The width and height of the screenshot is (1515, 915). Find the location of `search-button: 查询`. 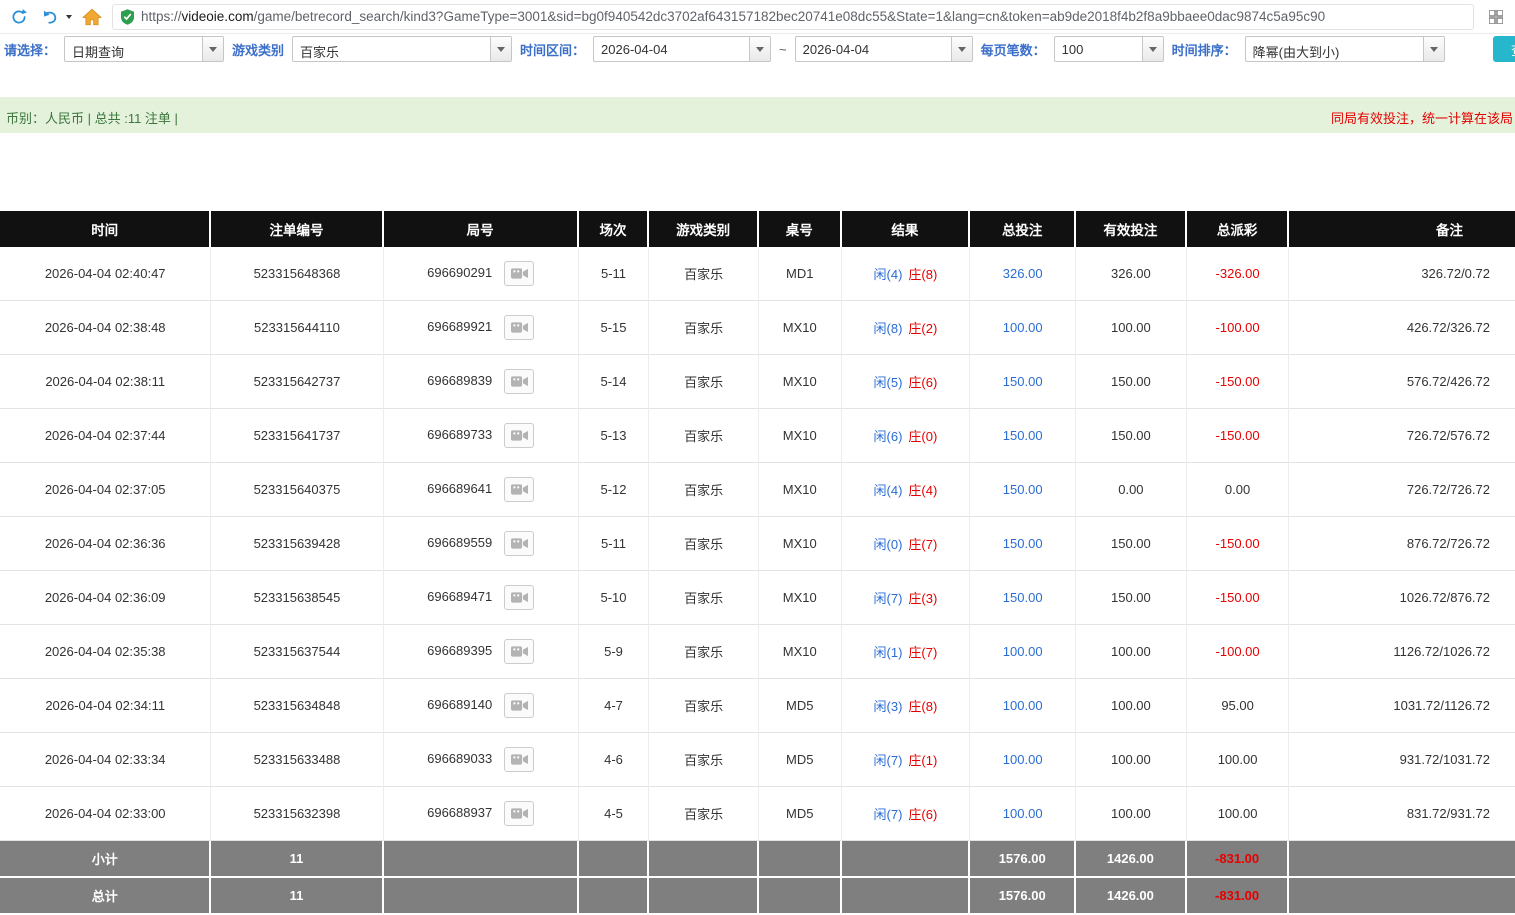

search-button: 查询 is located at coordinates (1504, 49).